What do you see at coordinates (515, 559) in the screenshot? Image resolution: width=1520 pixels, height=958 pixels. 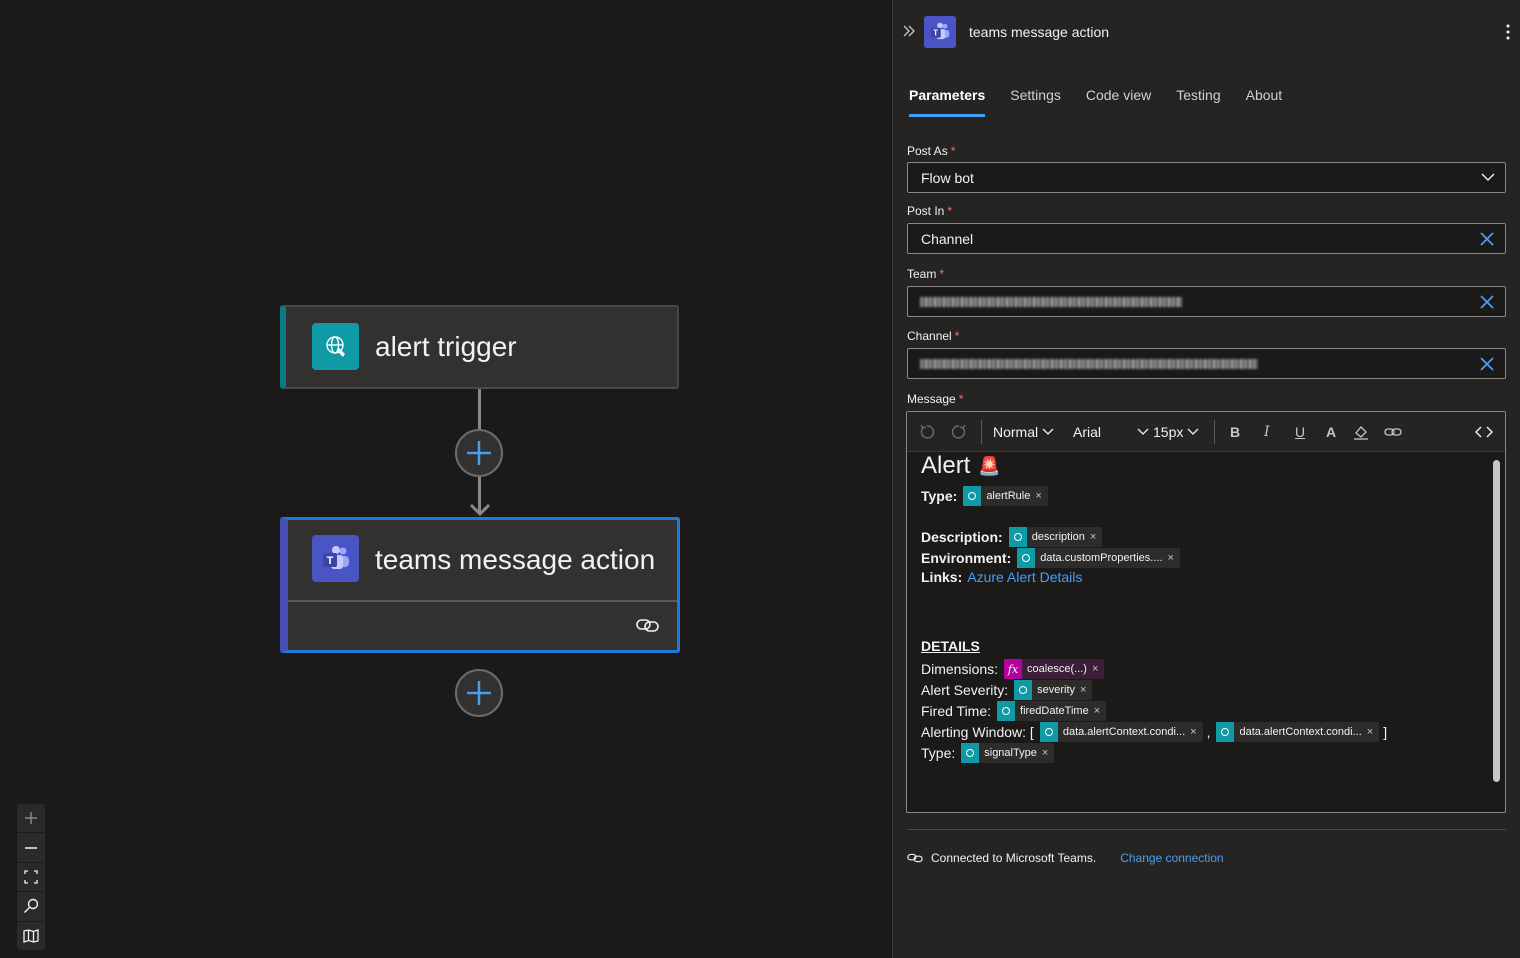 I see `node-title: teams message action` at bounding box center [515, 559].